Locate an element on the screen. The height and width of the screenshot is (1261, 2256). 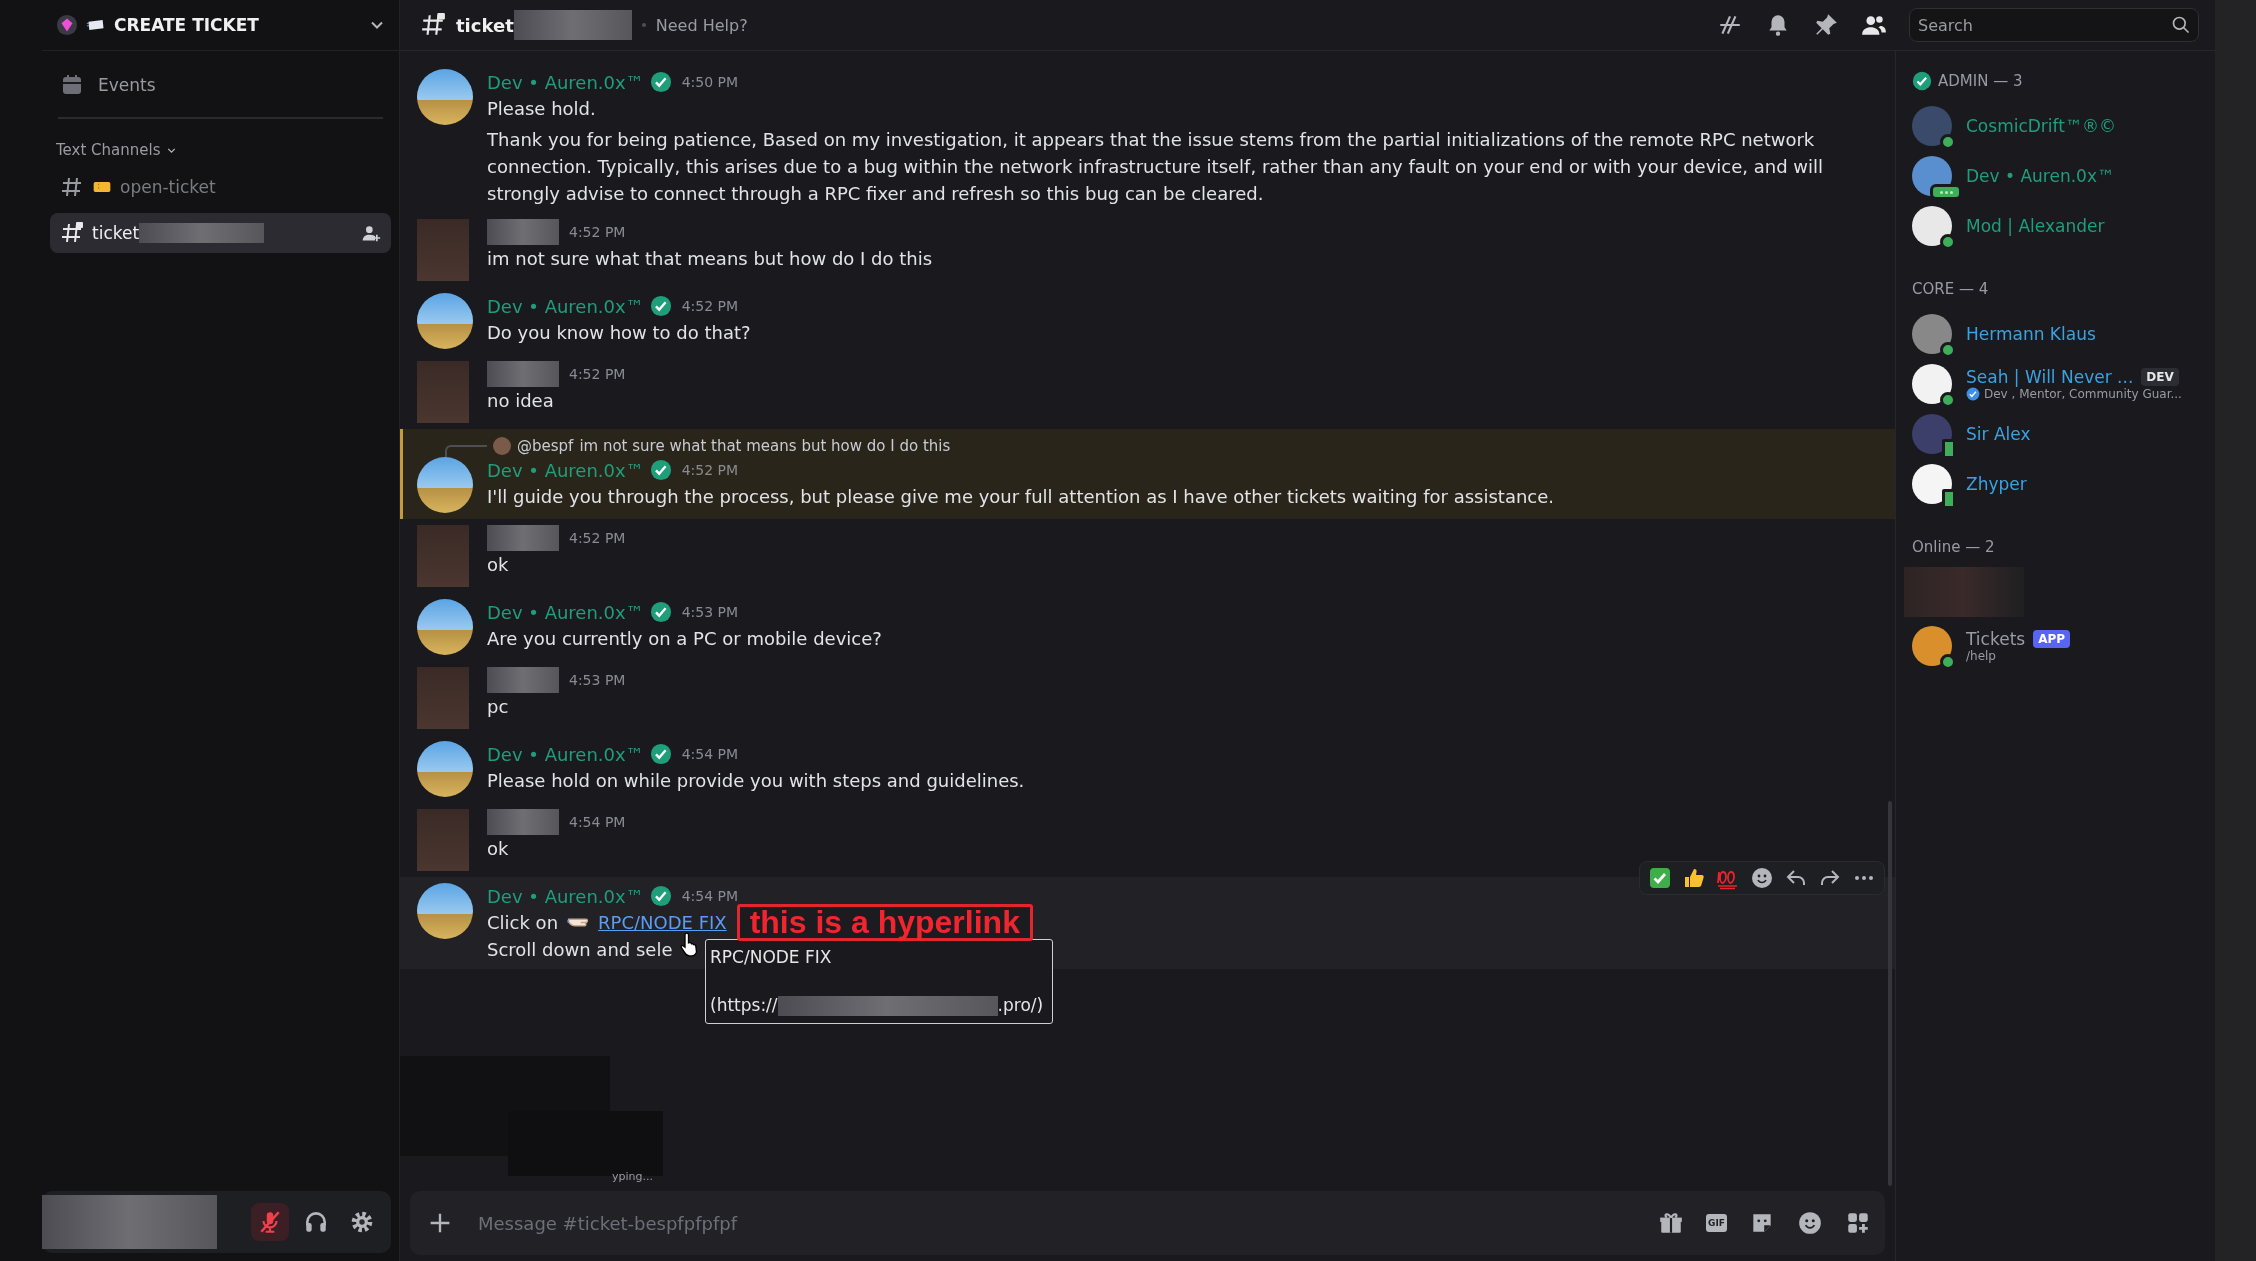
emoji-icon is located at coordinates (1810, 1223).